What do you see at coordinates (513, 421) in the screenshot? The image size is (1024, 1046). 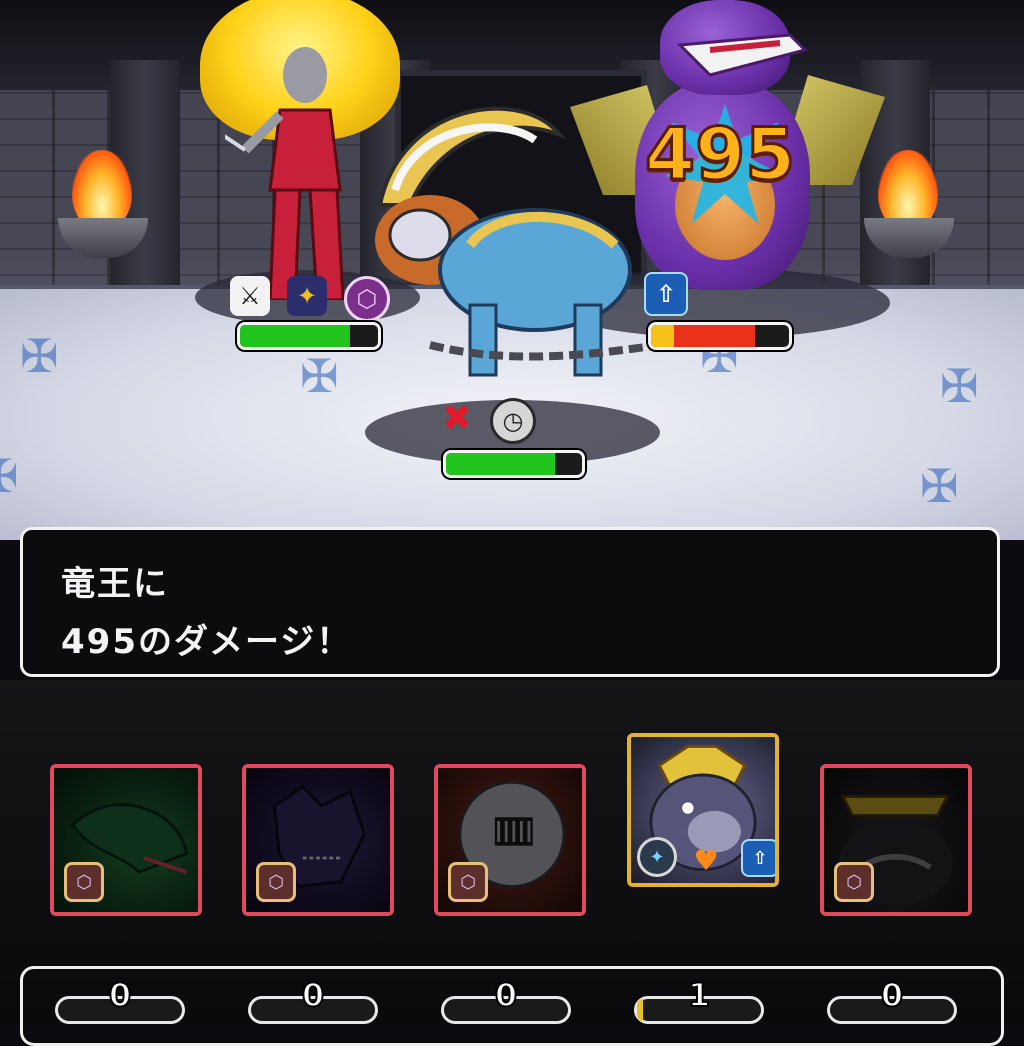 I see `clock-up-icon: ◷` at bounding box center [513, 421].